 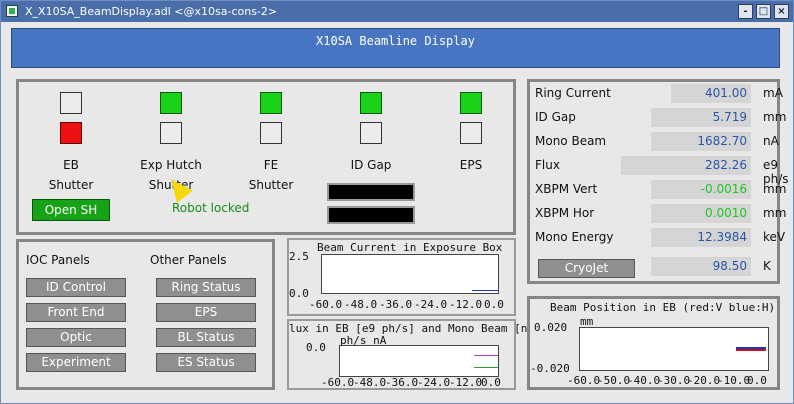 What do you see at coordinates (566, 189) in the screenshot?
I see `reading-label: XBPM Vert` at bounding box center [566, 189].